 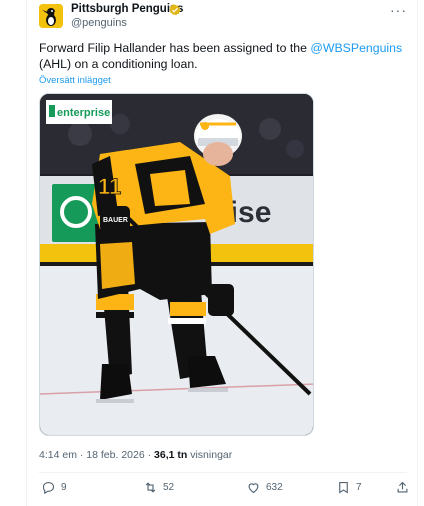 What do you see at coordinates (115, 220) in the screenshot?
I see `glove-brand-left: BAUER` at bounding box center [115, 220].